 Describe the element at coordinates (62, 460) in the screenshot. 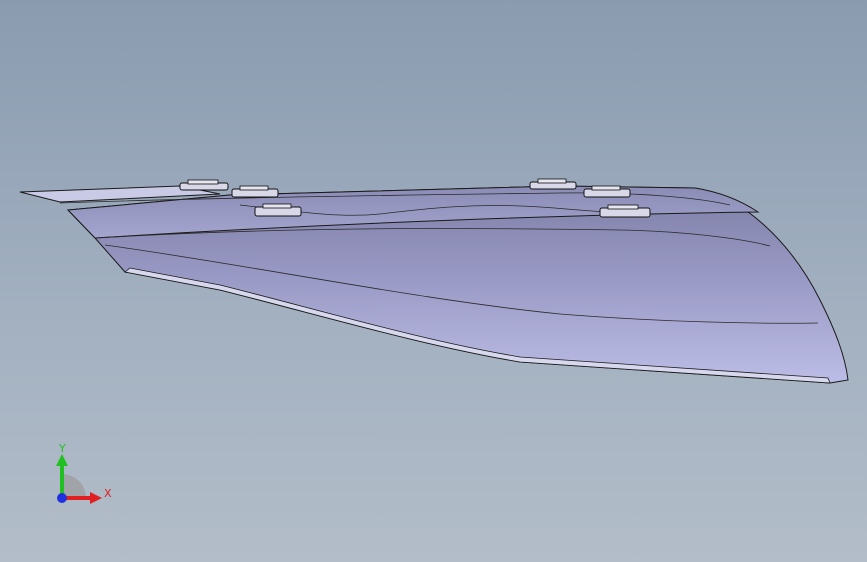

I see `y-axis-arrow` at that location.